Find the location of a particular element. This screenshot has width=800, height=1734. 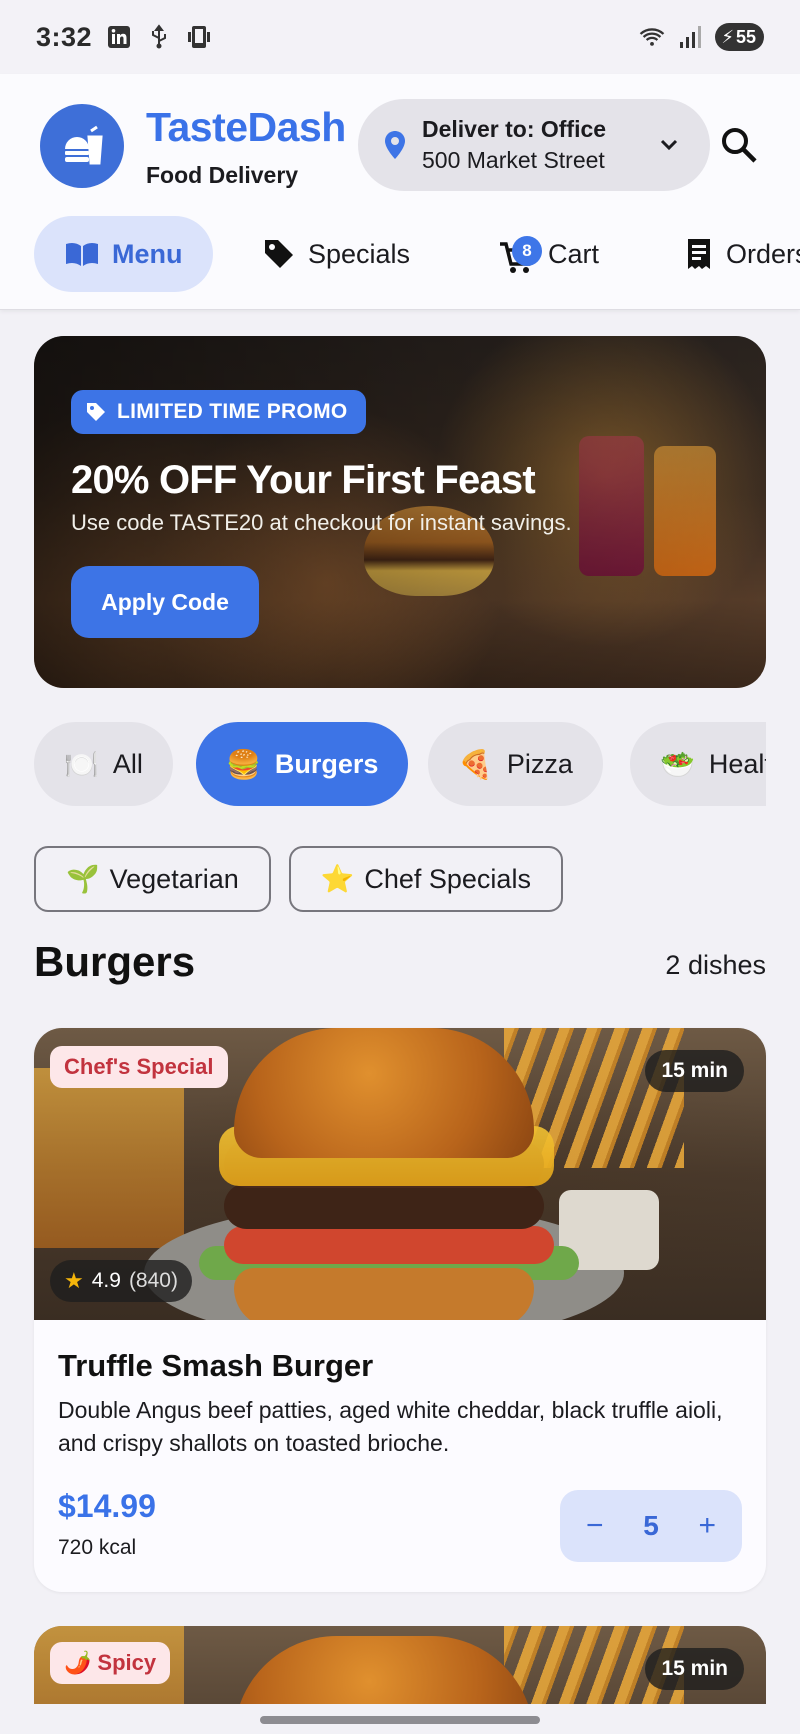

category-chip-healthy: 🥗 Healthy is located at coordinates (698, 764).